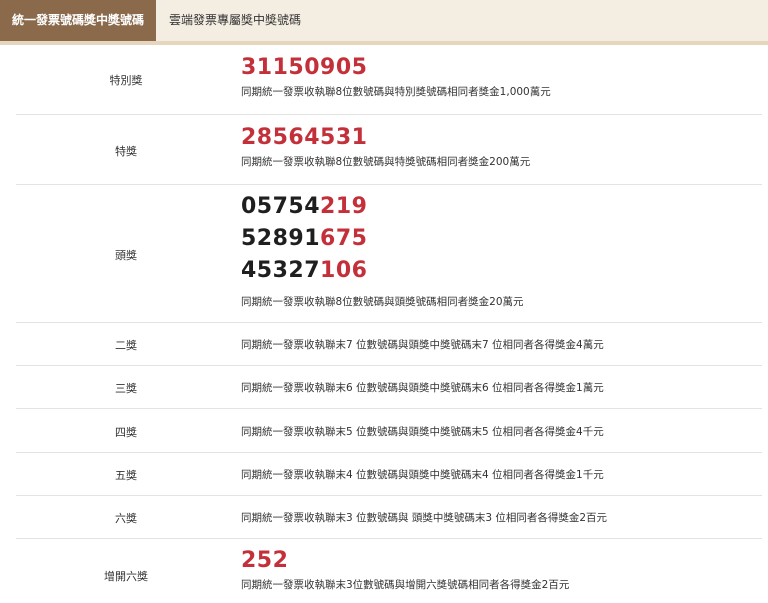 The width and height of the screenshot is (768, 603). What do you see at coordinates (126, 432) in the screenshot?
I see `prize-label: 四獎` at bounding box center [126, 432].